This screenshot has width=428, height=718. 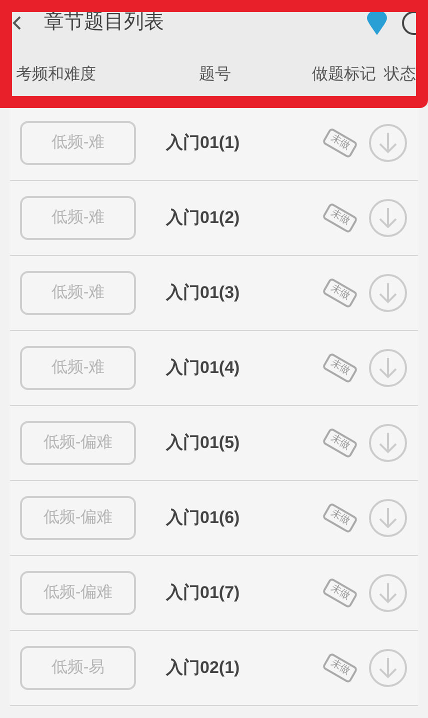 What do you see at coordinates (203, 293) in the screenshot?
I see `question-number: 入门01(3)` at bounding box center [203, 293].